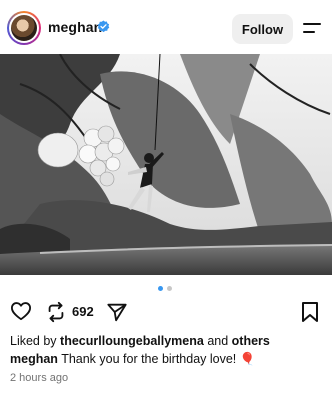 This screenshot has width=332, height=400. I want to click on avatar-photo, so click(24, 28).